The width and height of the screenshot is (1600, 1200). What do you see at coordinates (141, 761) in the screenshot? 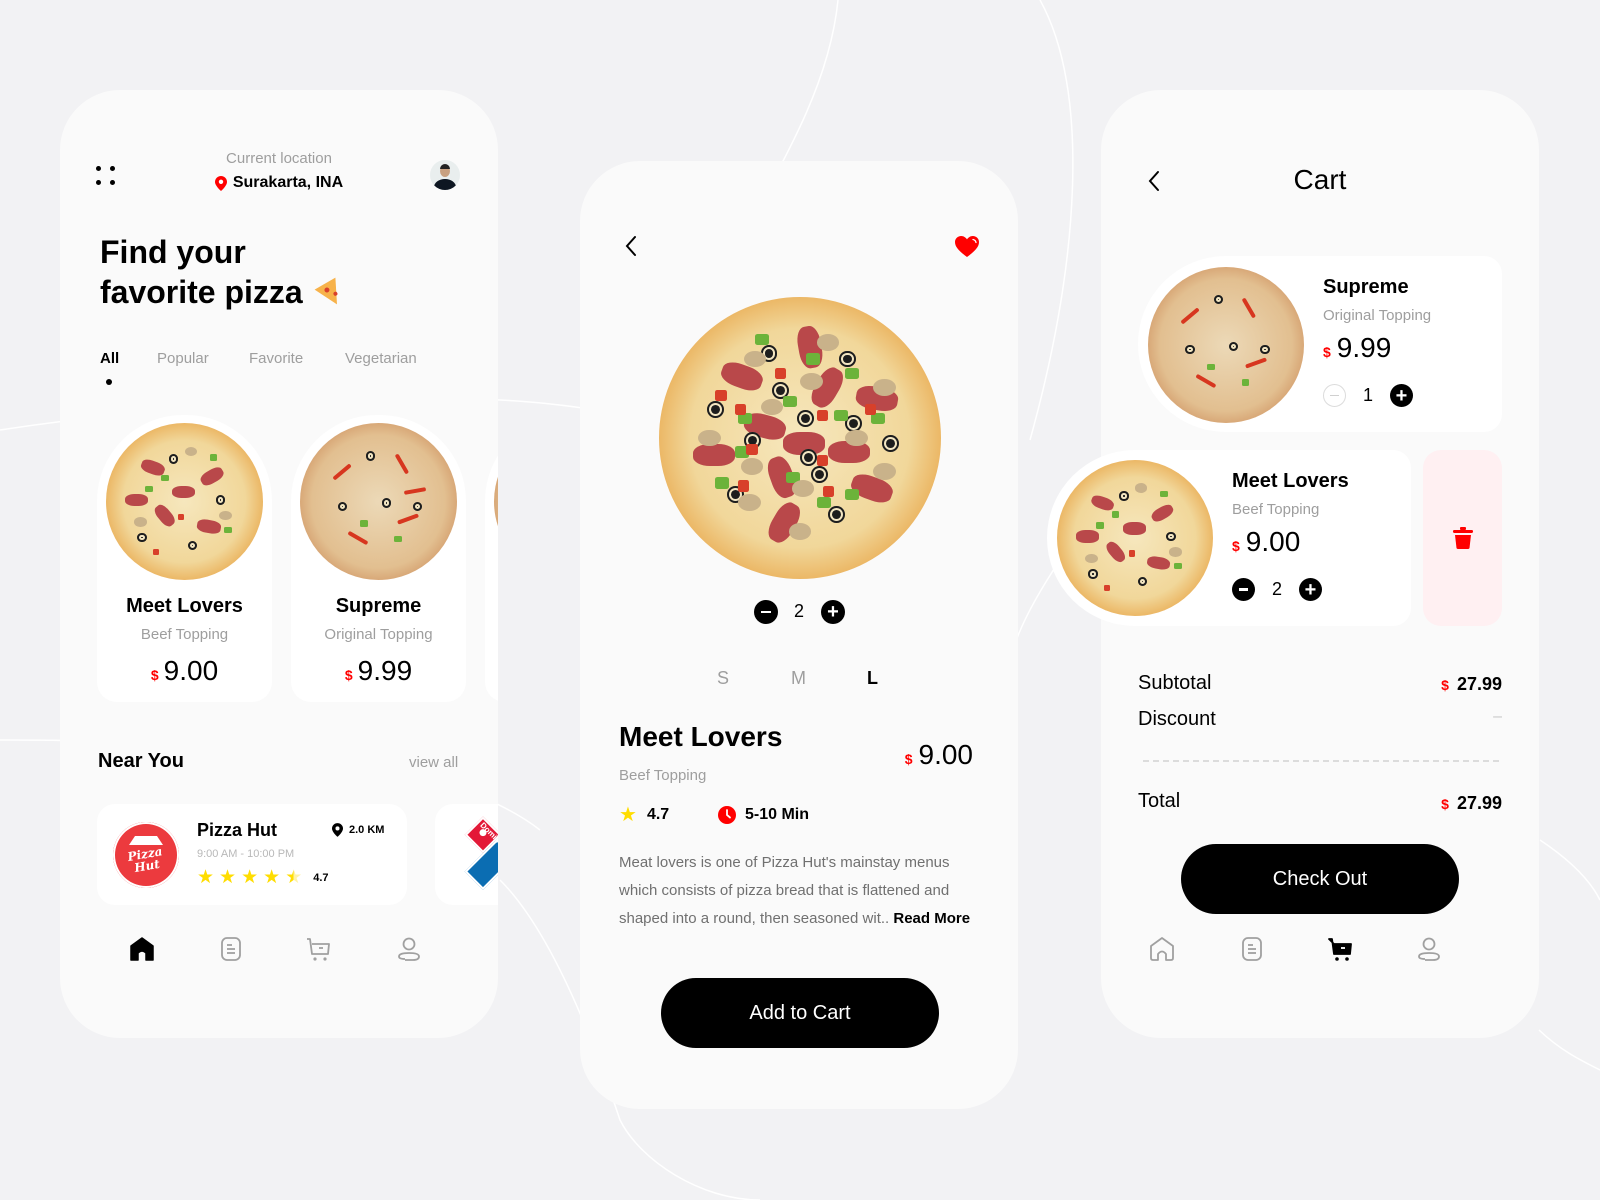
I see `near-you-title: Near You` at bounding box center [141, 761].